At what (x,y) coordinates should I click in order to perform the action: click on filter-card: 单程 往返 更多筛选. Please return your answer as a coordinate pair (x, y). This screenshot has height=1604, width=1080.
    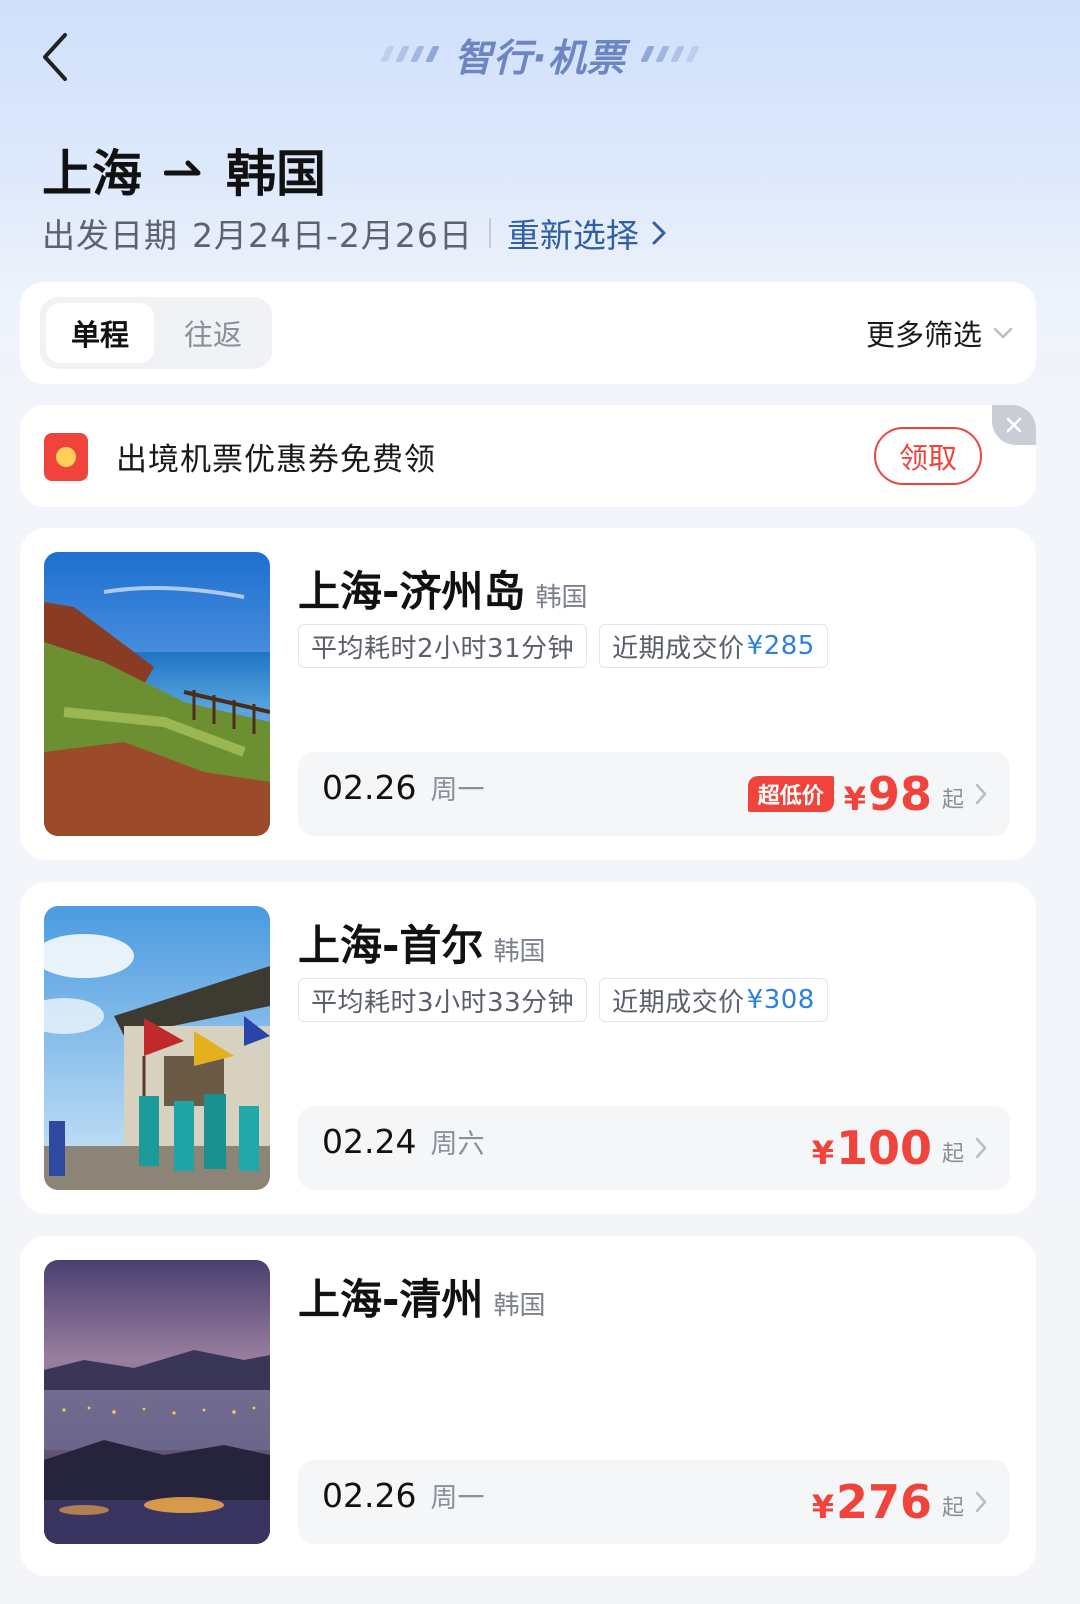
    Looking at the image, I should click on (528, 333).